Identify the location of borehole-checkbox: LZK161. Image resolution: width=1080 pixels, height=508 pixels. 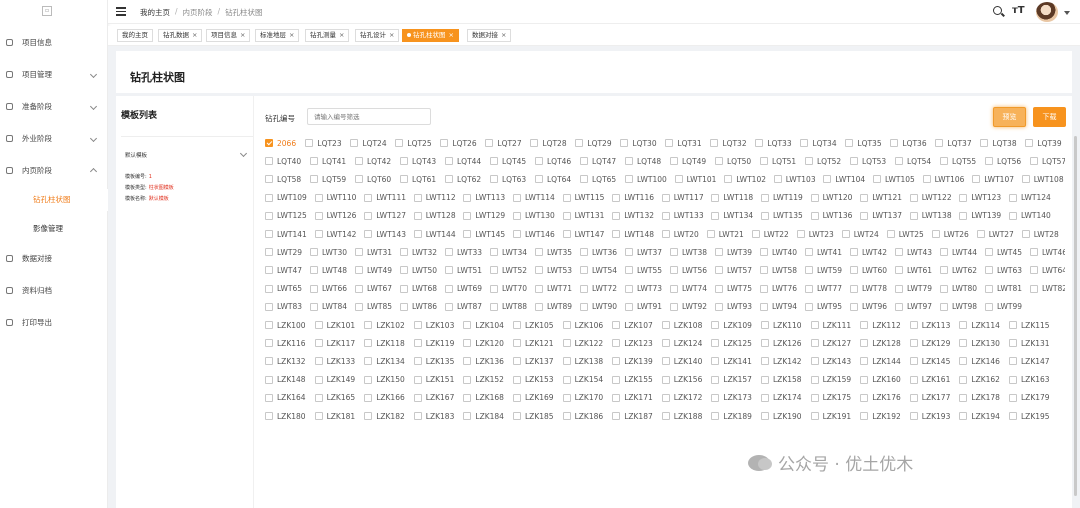
(929, 380).